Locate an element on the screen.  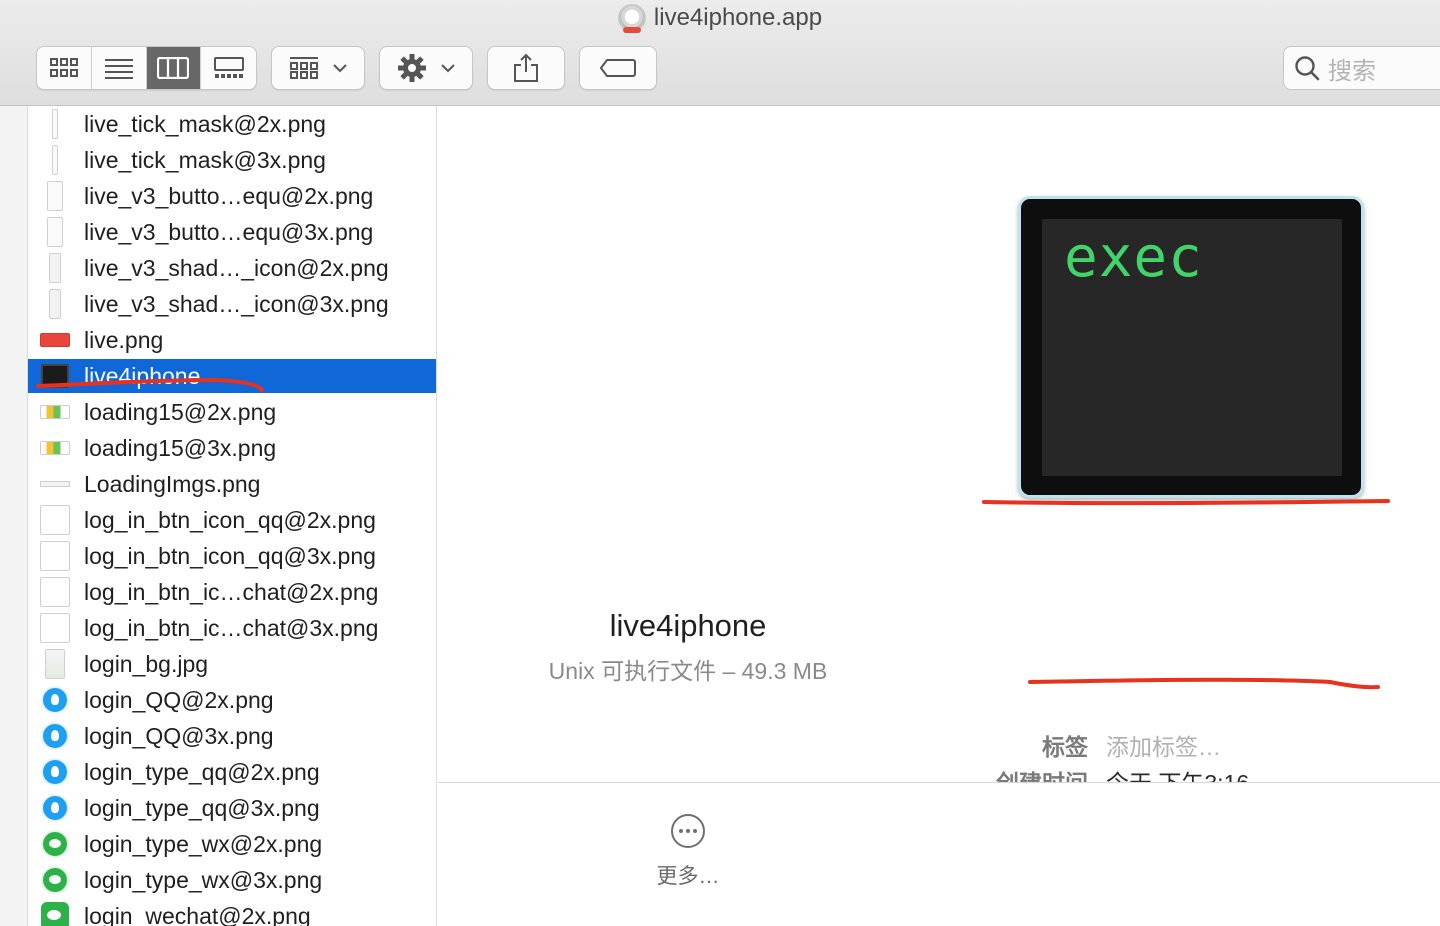
terminal-screen: exec is located at coordinates (1192, 347).